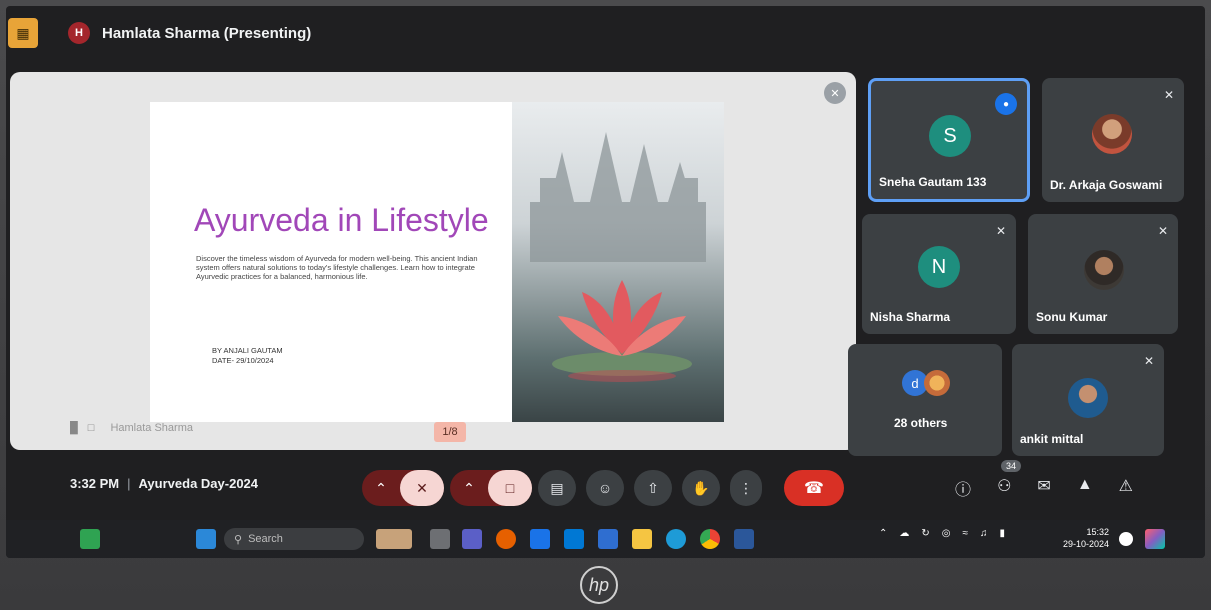  I want to click on mic-off-button: ✕, so click(422, 488).